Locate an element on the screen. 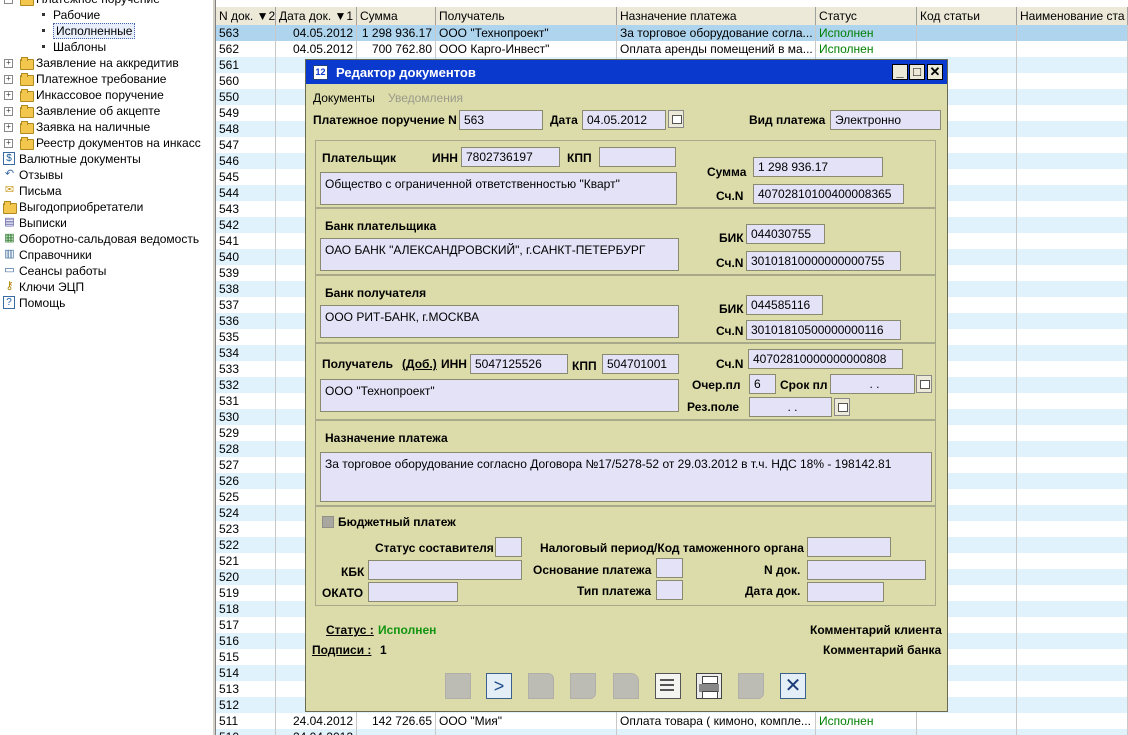 The width and height of the screenshot is (1128, 735). payee-account-field: 40702810000000000808 is located at coordinates (825, 359).